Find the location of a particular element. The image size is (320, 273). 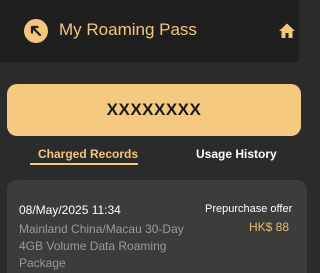

home-button is located at coordinates (287, 31).